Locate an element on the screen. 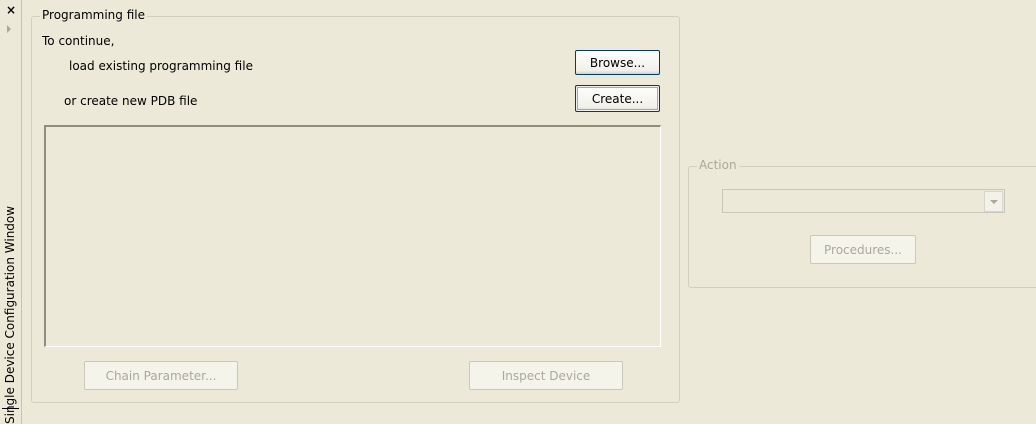  action-select is located at coordinates (863, 201).